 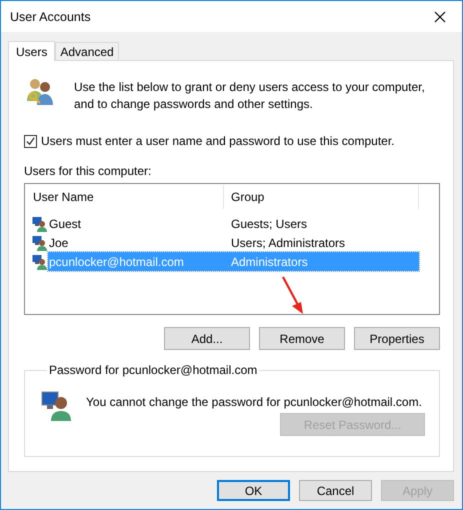 What do you see at coordinates (254, 402) in the screenshot?
I see `password-message: You cannot change the password for pcunlocker@hotmail.com.` at bounding box center [254, 402].